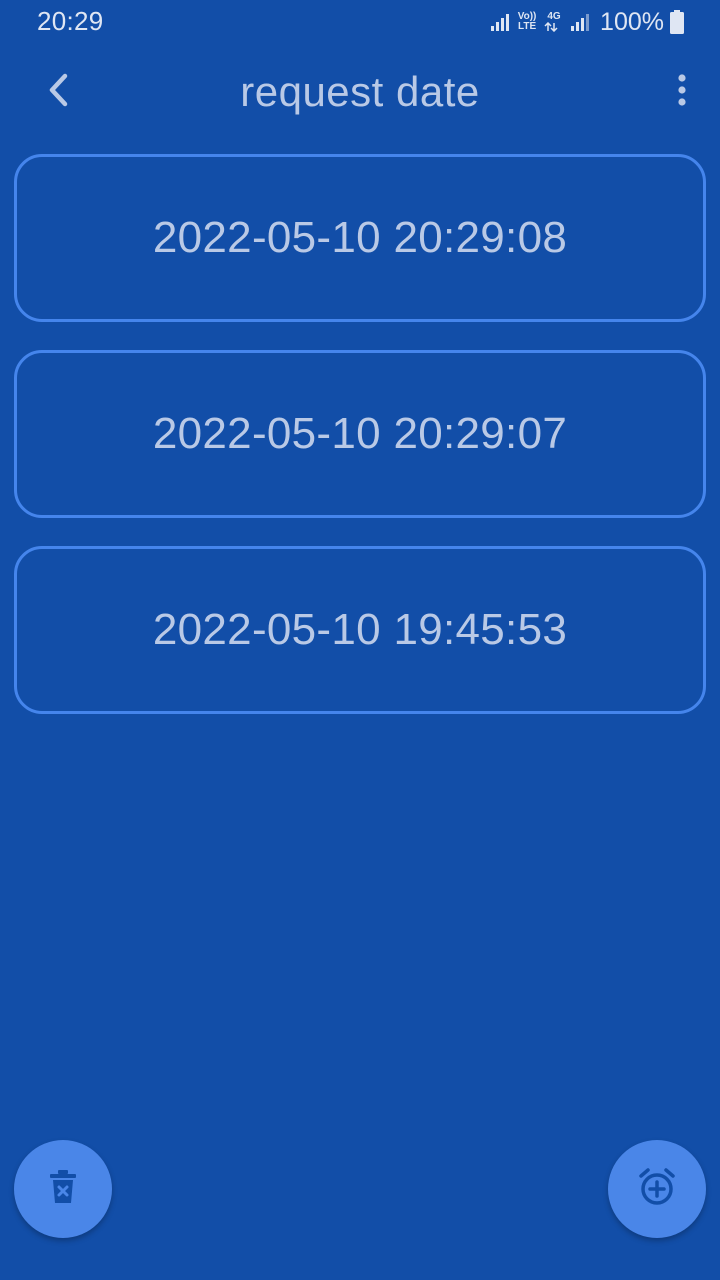 This screenshot has width=720, height=1280. I want to click on alarm-add-icon, so click(657, 1189).